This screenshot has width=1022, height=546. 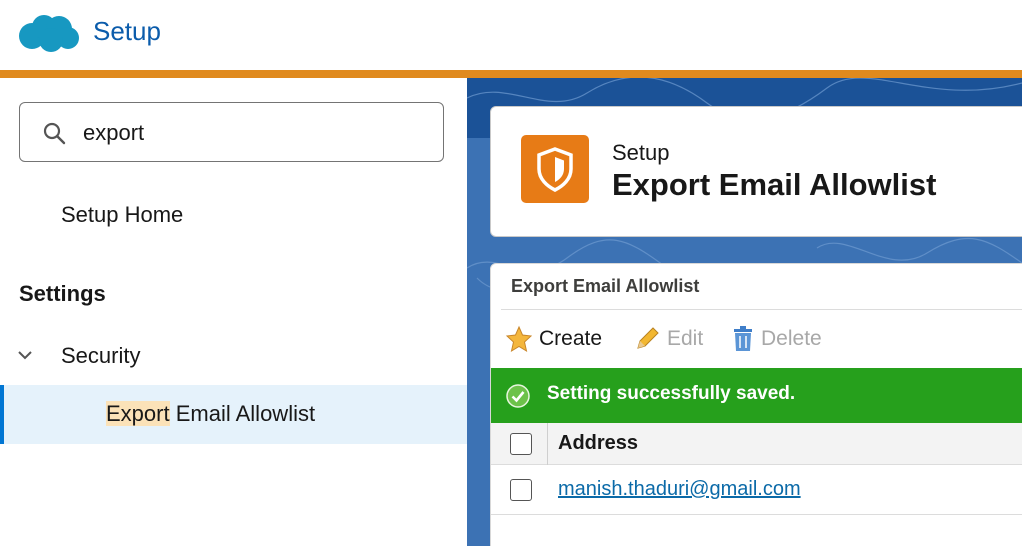 I want to click on sidebar-item-security: Security, so click(x=233, y=356).